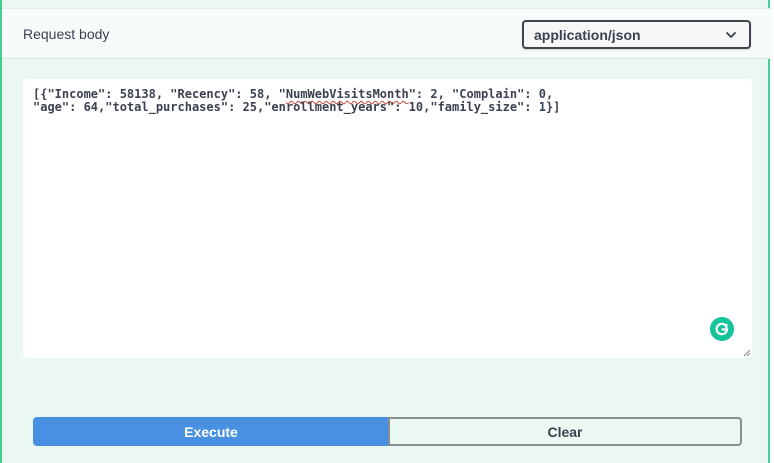  Describe the element at coordinates (731, 34) in the screenshot. I see `chevron-down-icon` at that location.